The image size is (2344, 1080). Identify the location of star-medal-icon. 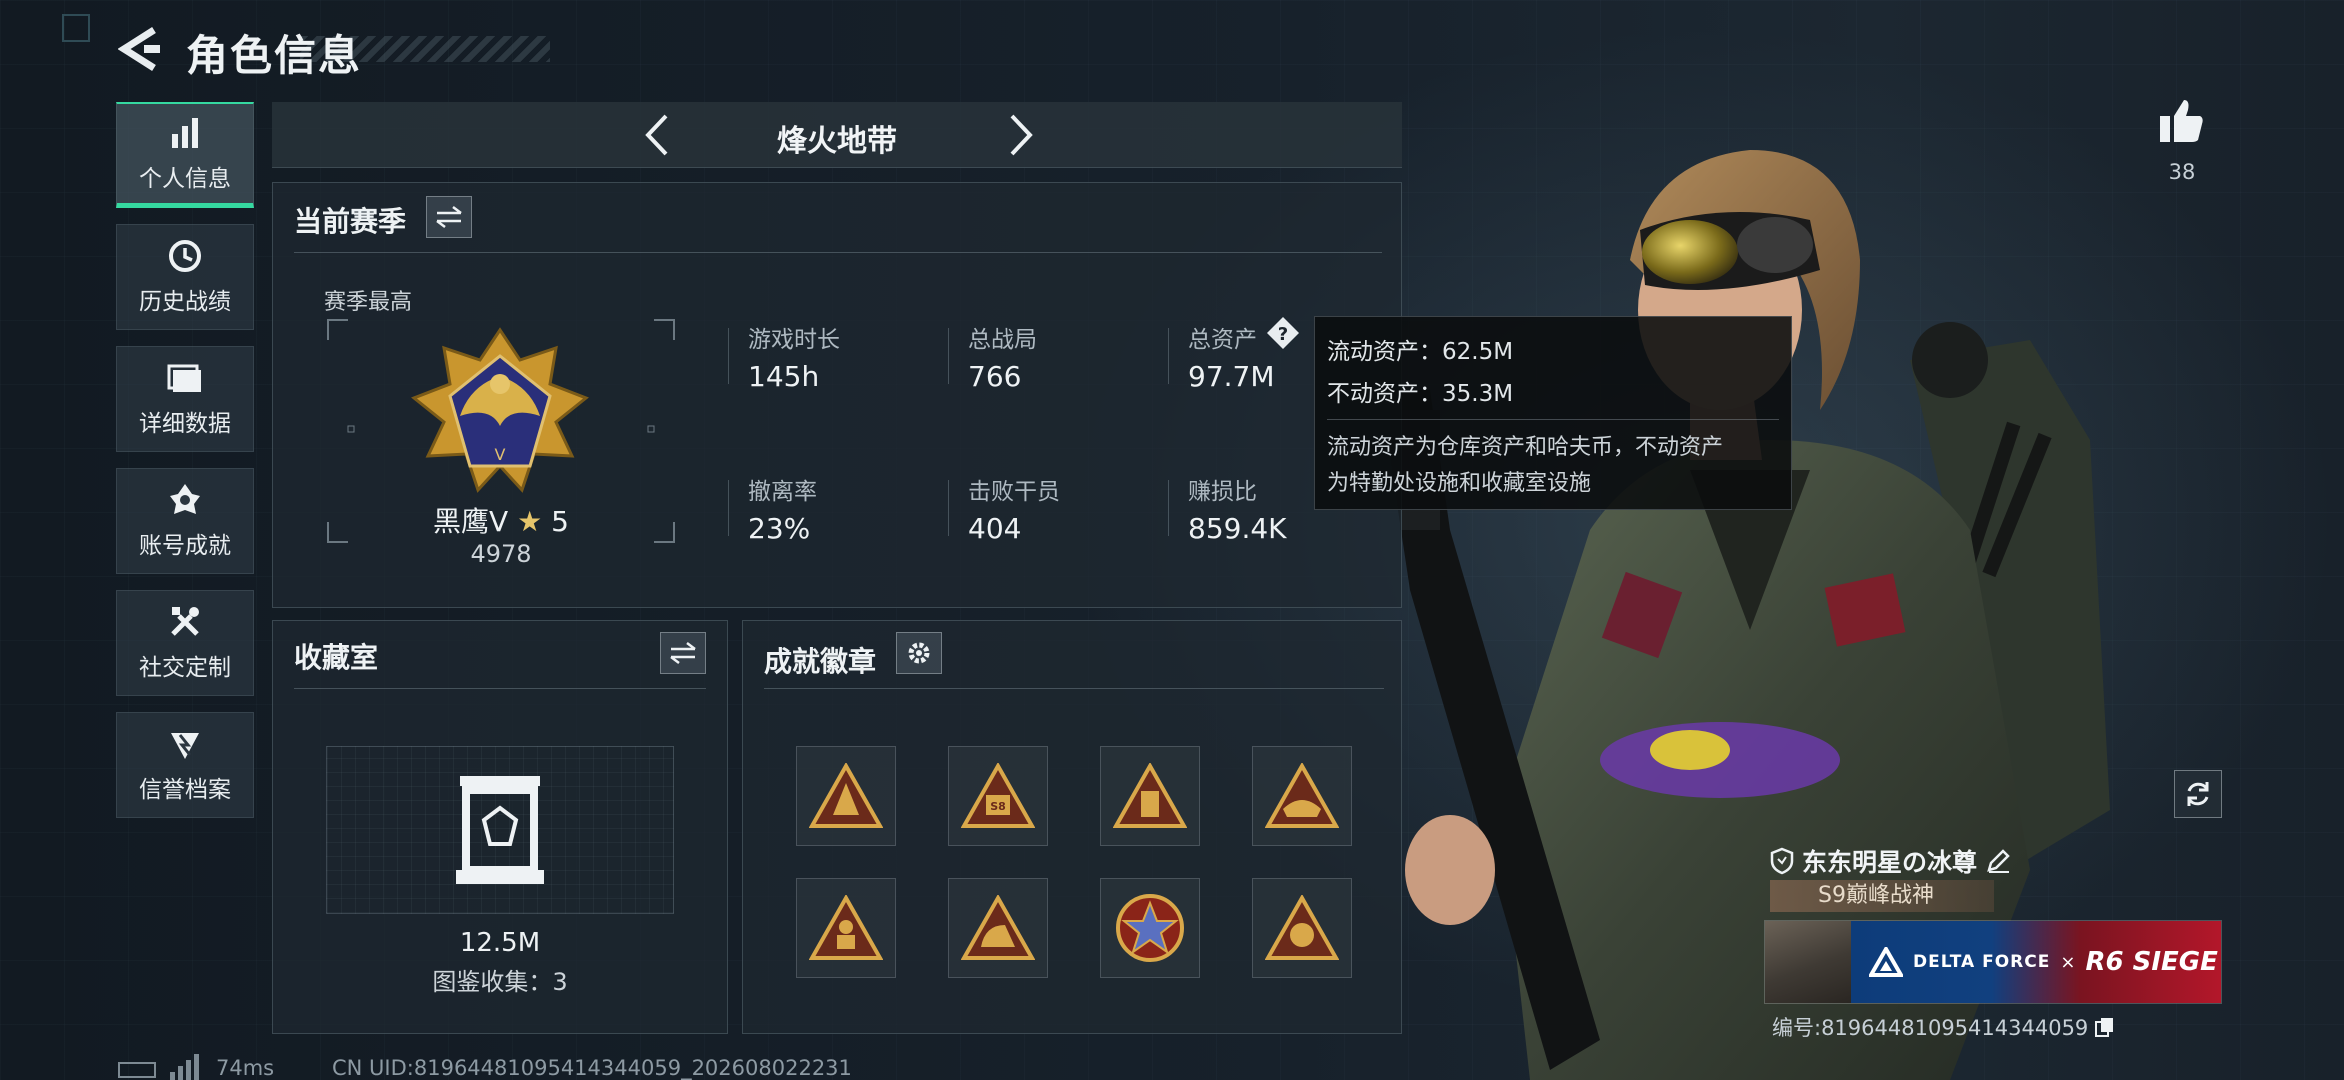
(1150, 928).